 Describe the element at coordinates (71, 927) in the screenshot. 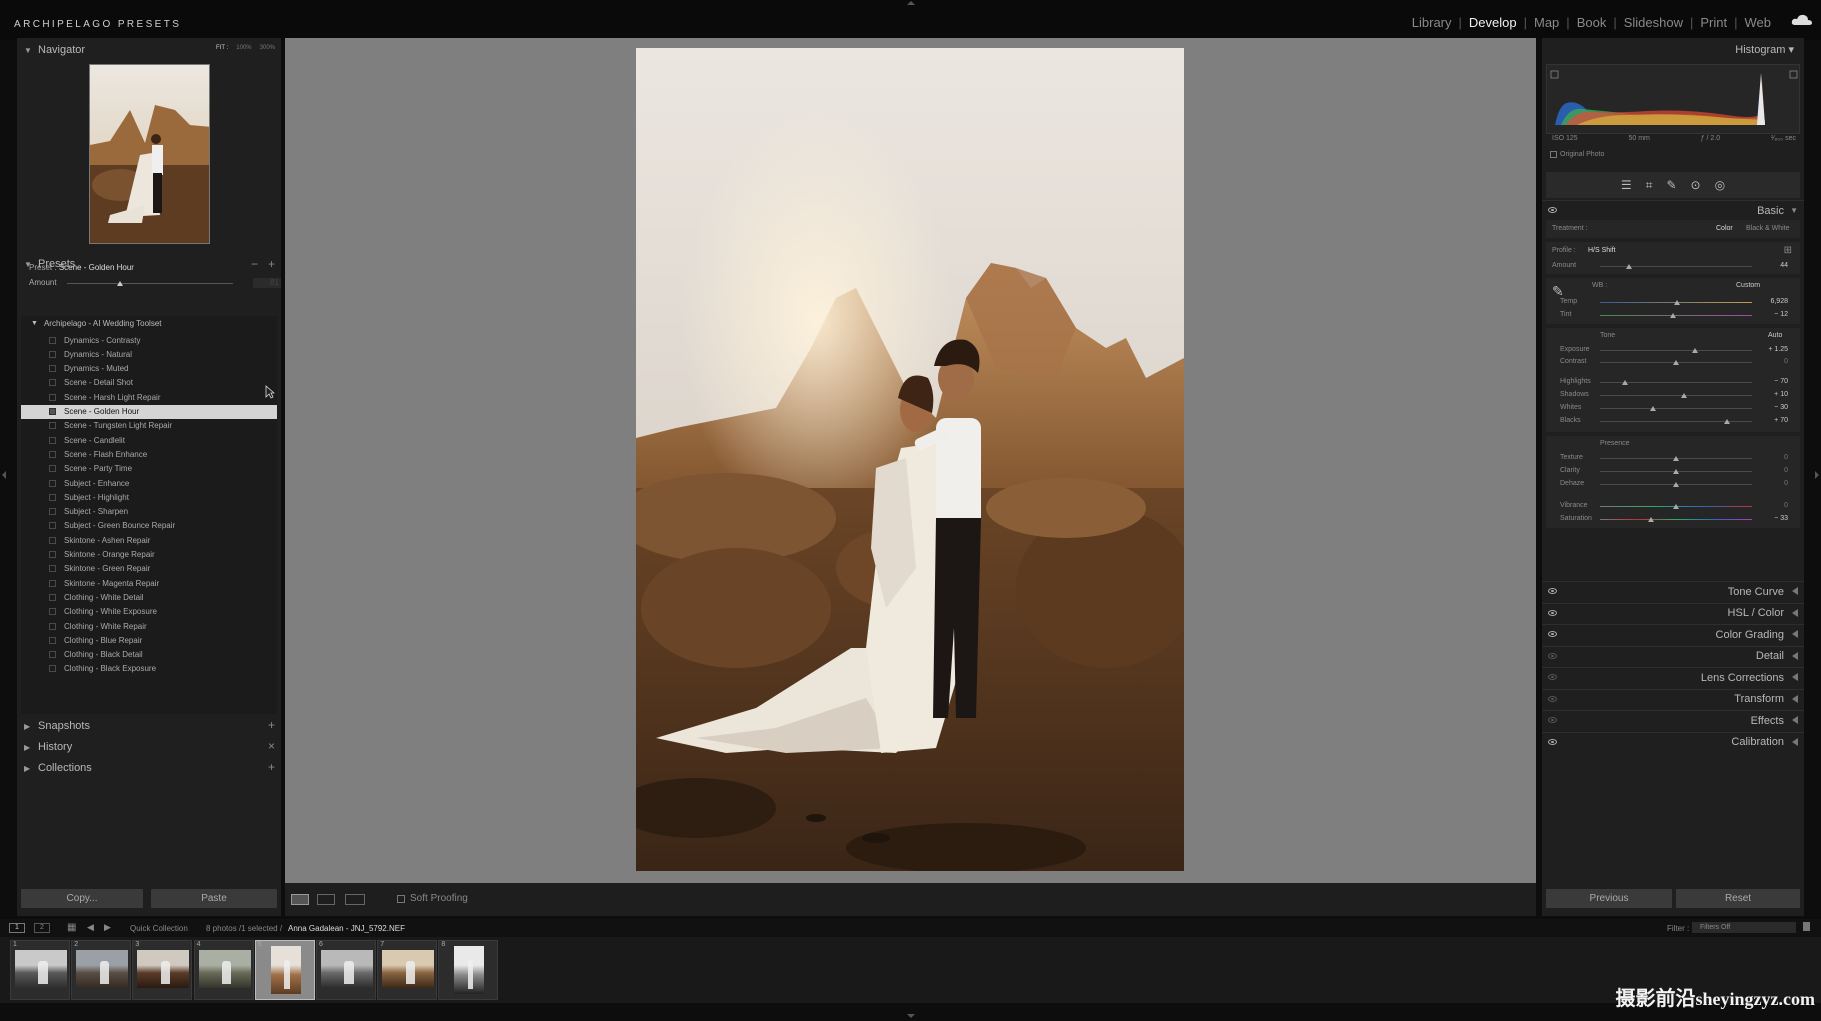

I see `grid-icon: ▦` at that location.